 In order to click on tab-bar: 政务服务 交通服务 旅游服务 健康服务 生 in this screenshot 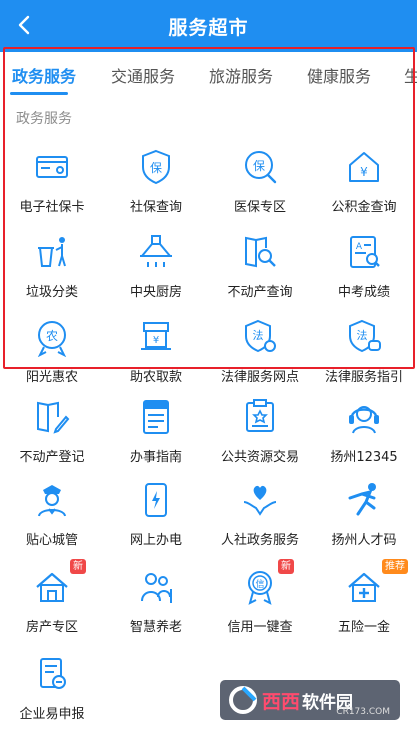, I will do `click(208, 74)`.